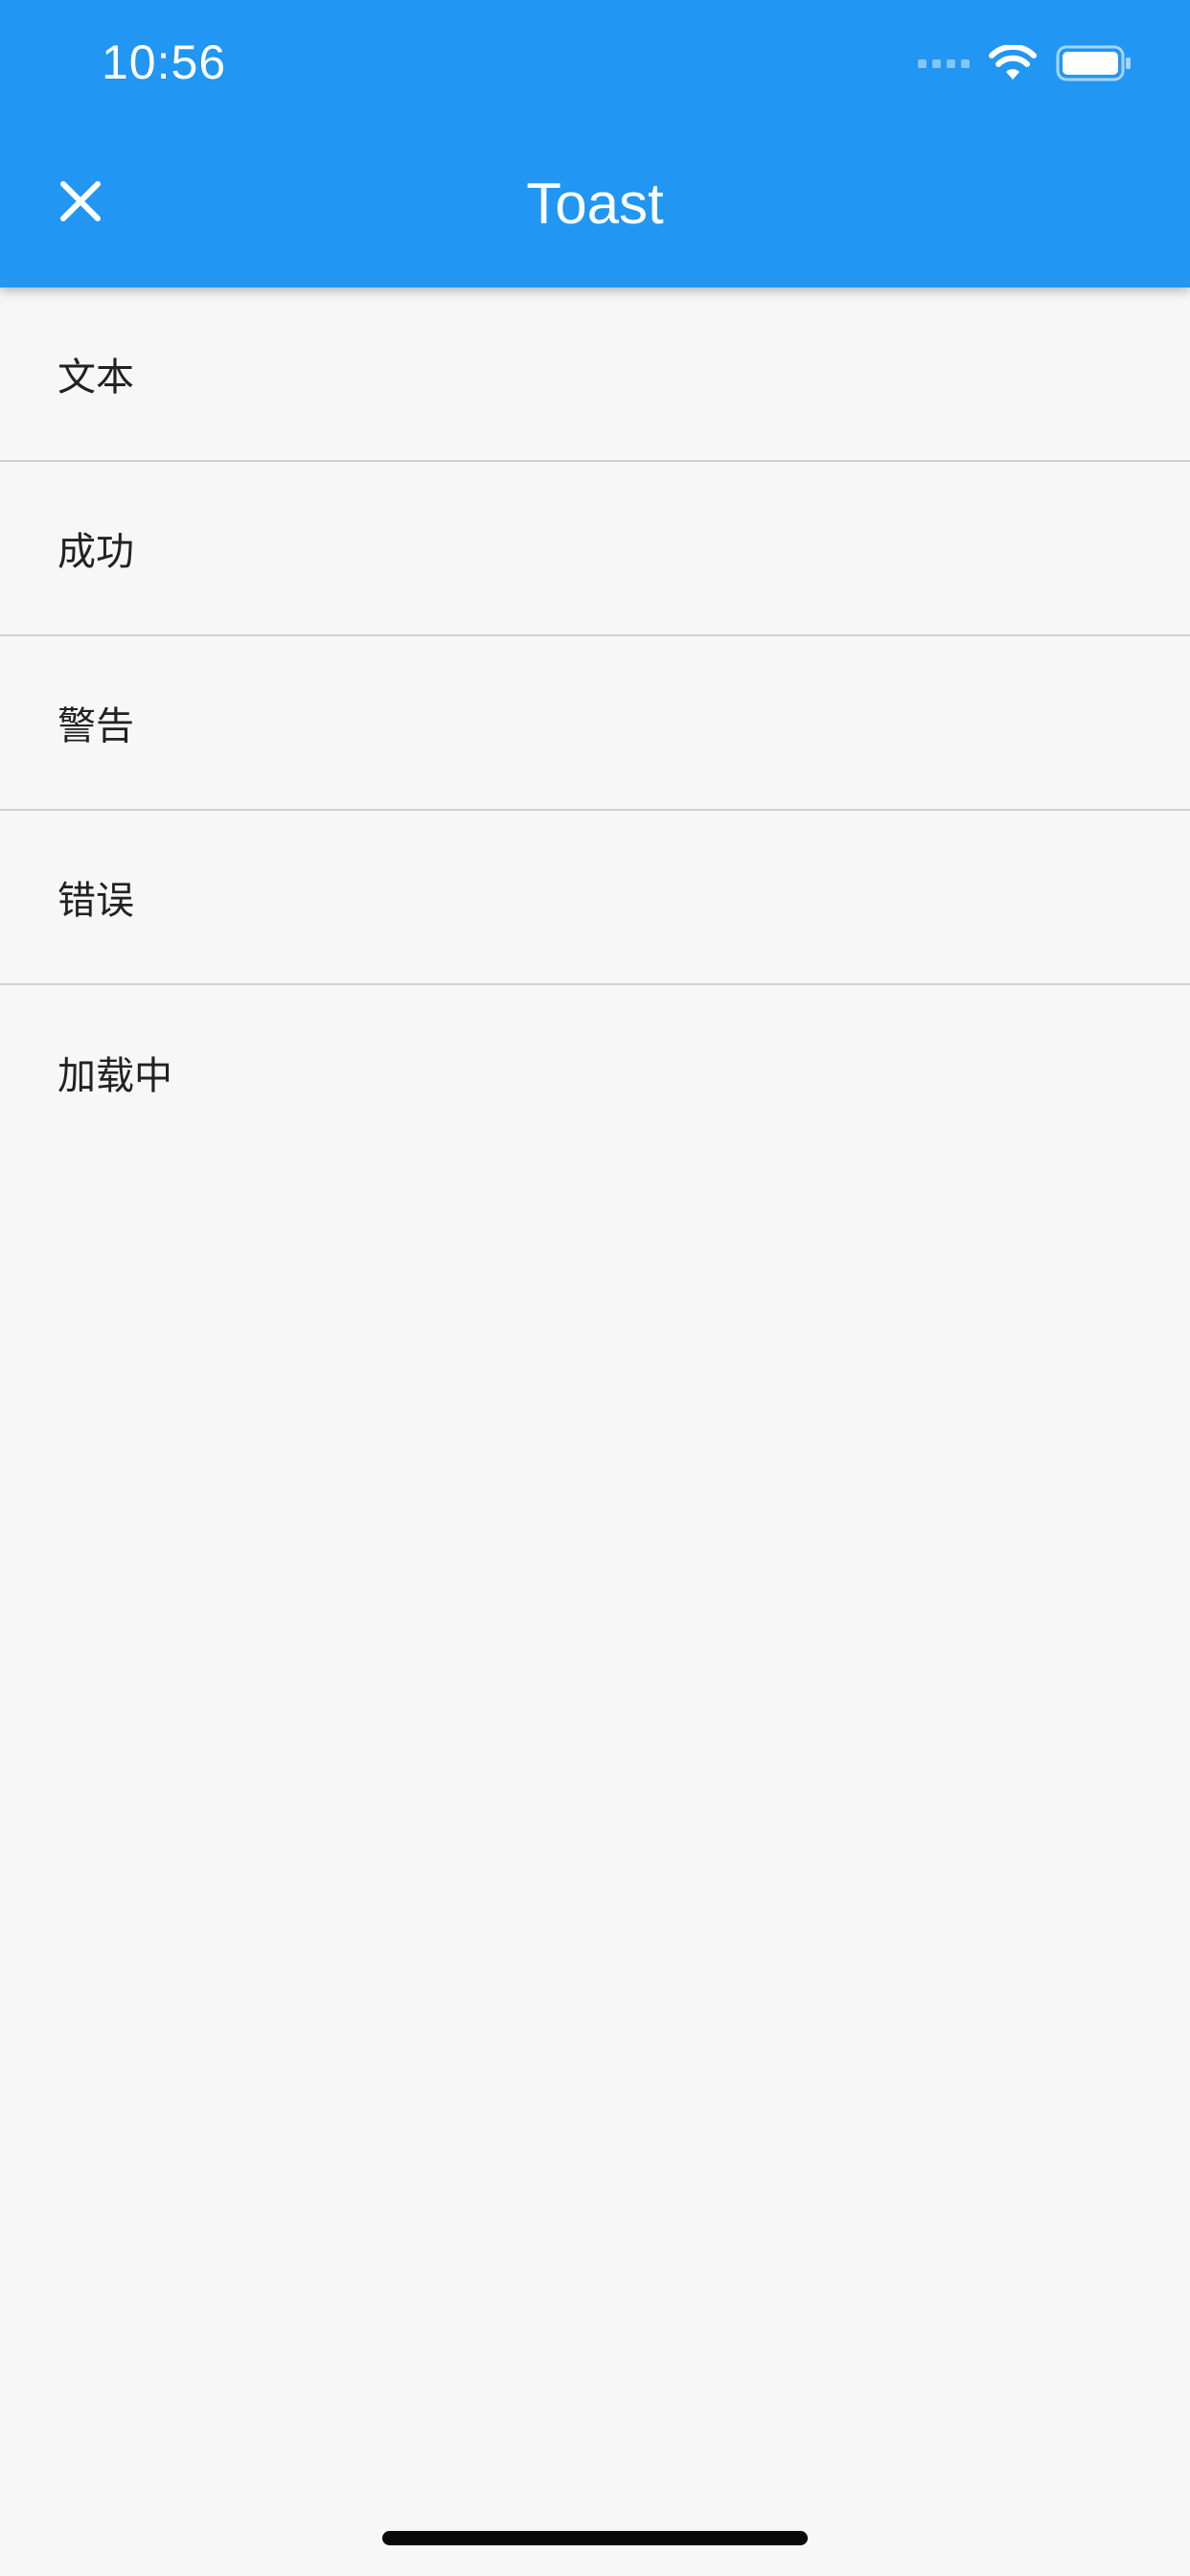 The image size is (1190, 2576). I want to click on status-time: 10:56, so click(164, 62).